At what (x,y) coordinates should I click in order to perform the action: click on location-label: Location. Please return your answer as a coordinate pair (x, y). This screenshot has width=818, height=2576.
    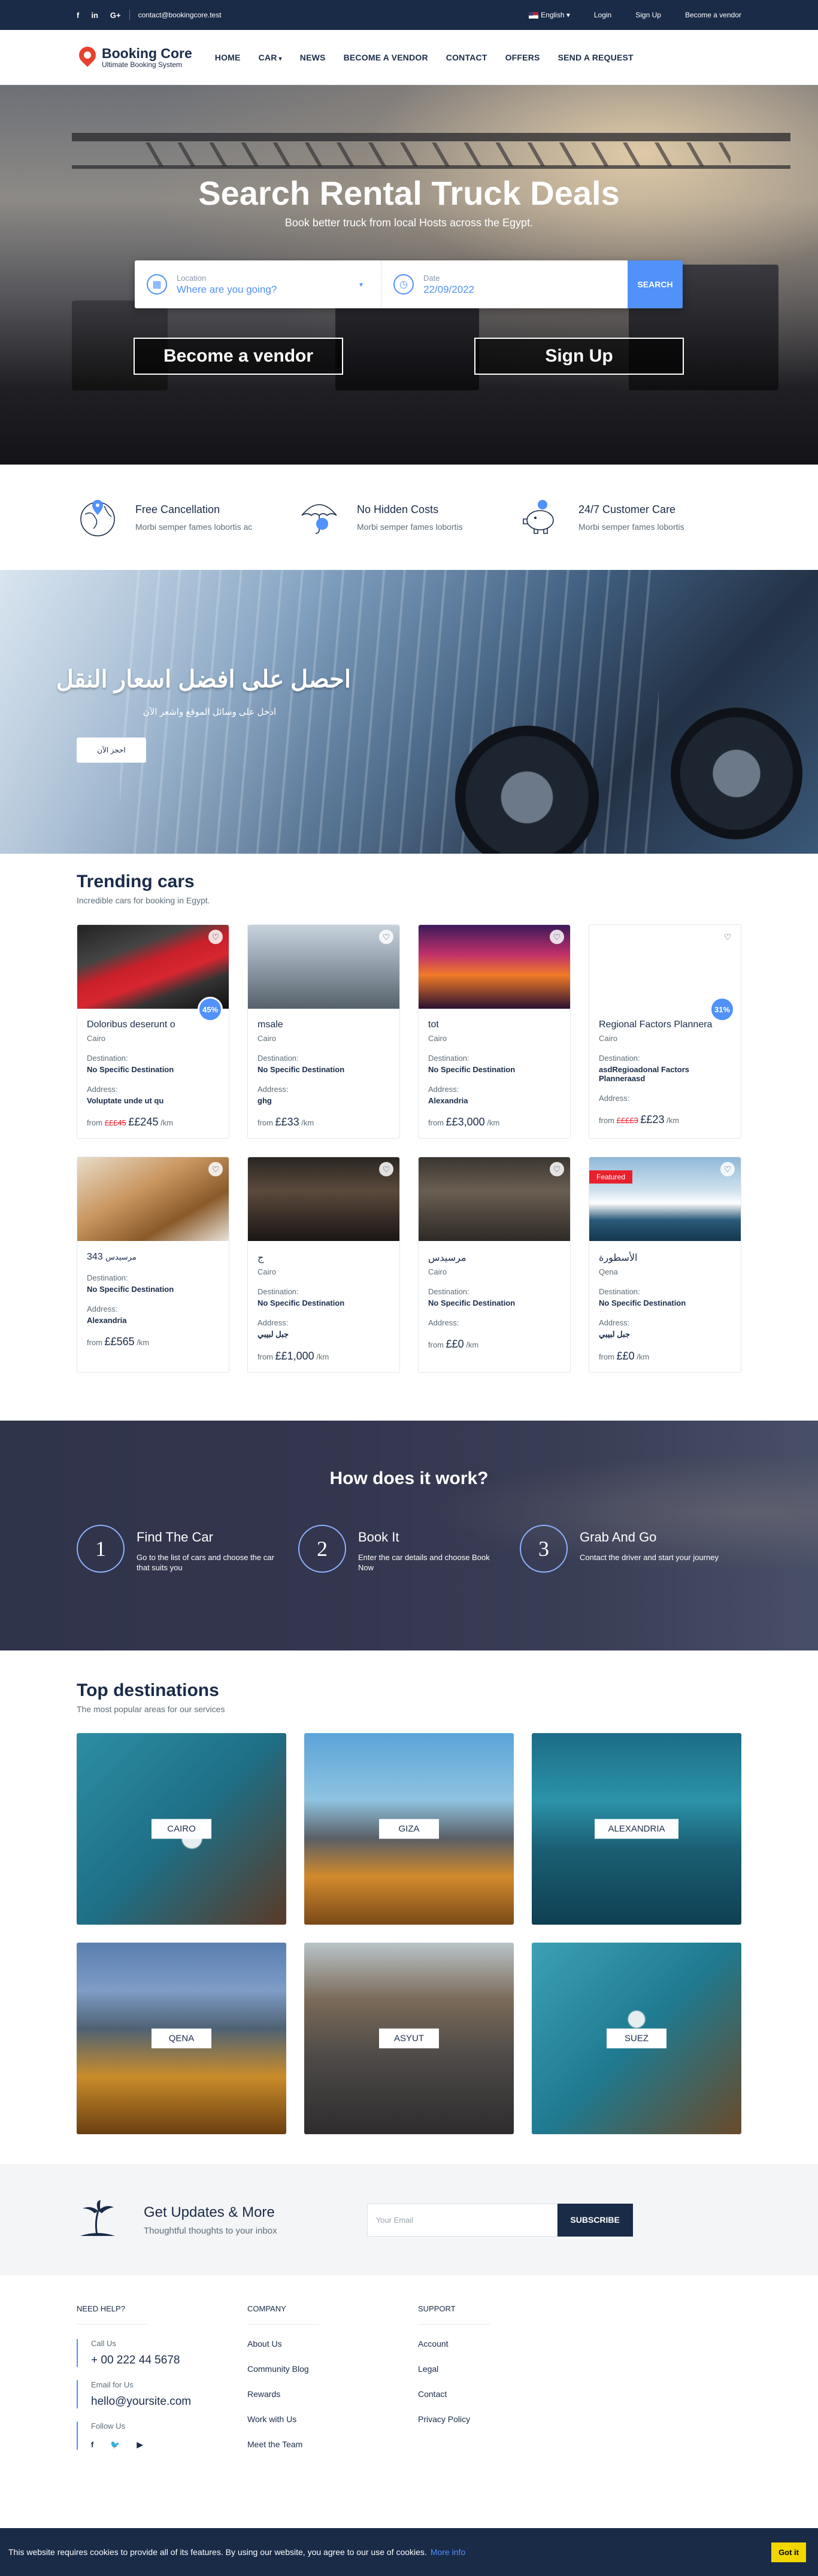
    Looking at the image, I should click on (192, 278).